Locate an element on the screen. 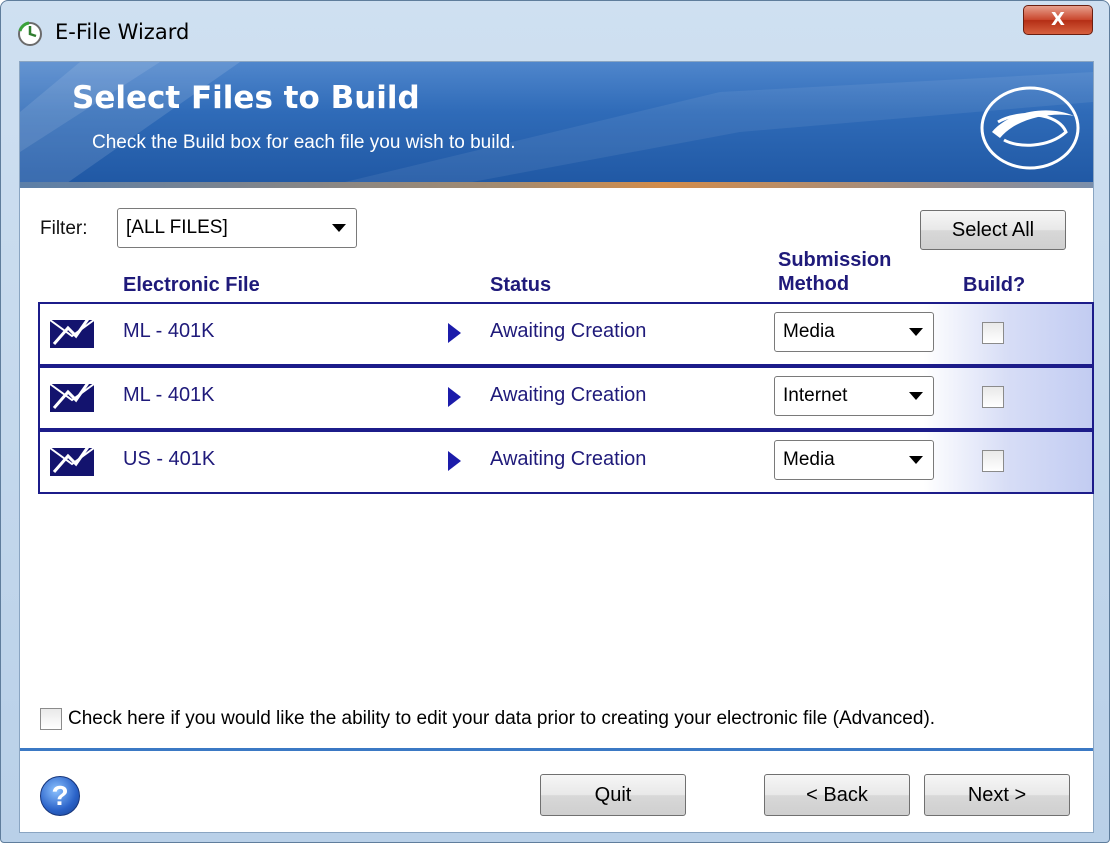 The height and width of the screenshot is (843, 1110). close-icon: X is located at coordinates (1058, 19).